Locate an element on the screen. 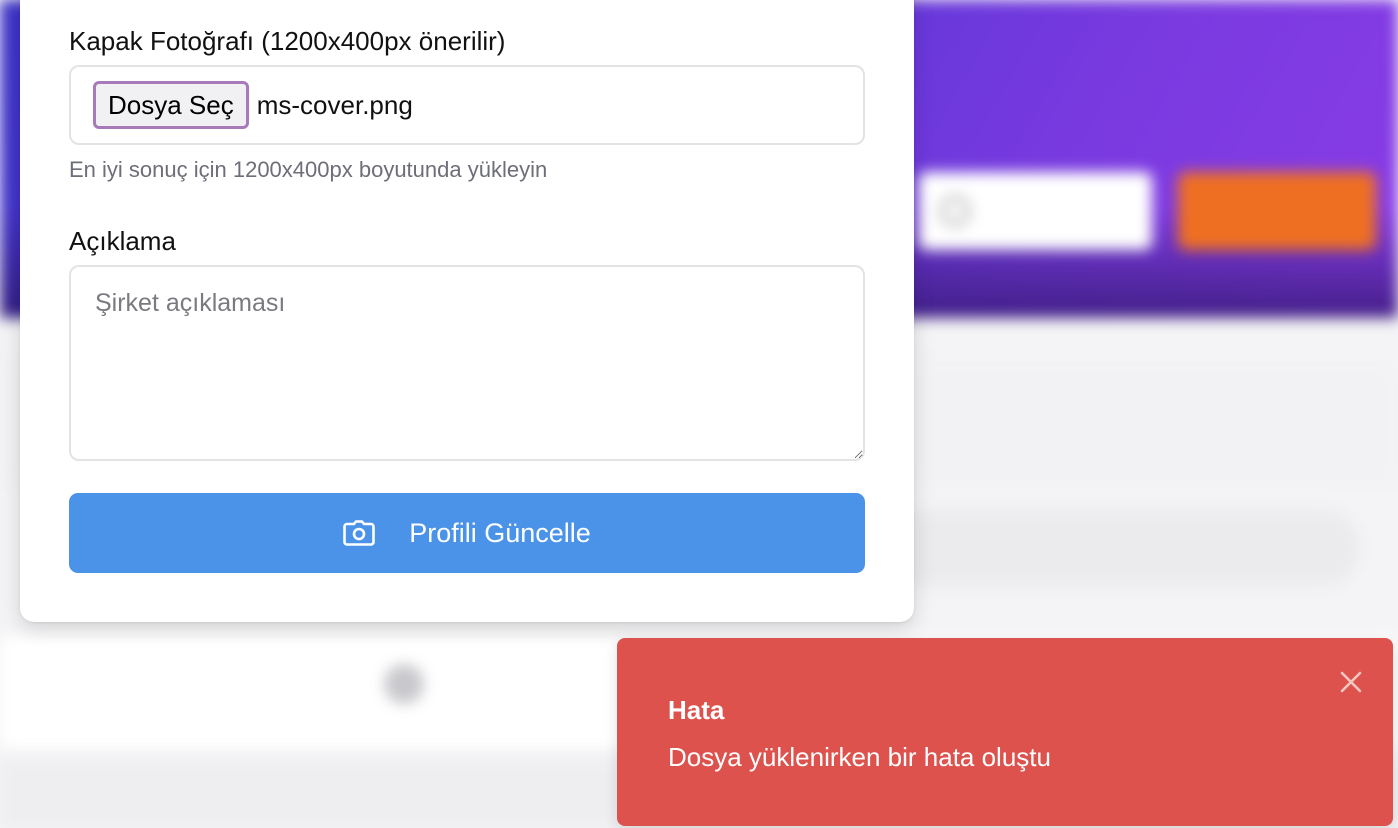 This screenshot has height=828, width=1398. row-icon is located at coordinates (404, 684).